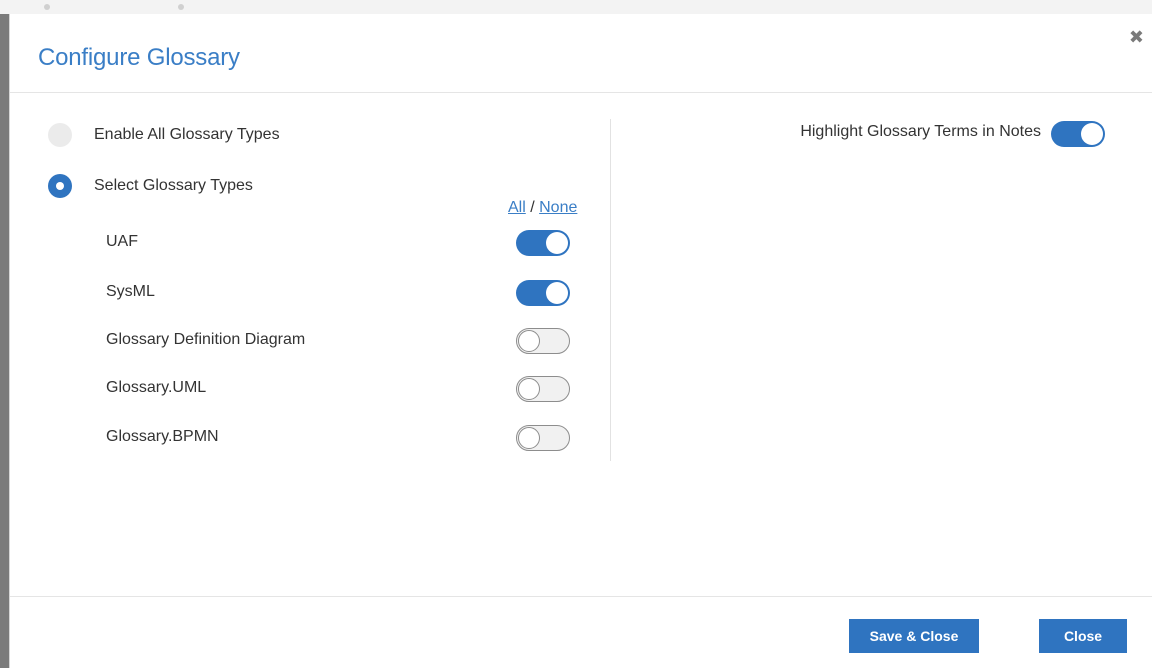 The width and height of the screenshot is (1152, 668). I want to click on enable-all-radio, so click(60, 135).